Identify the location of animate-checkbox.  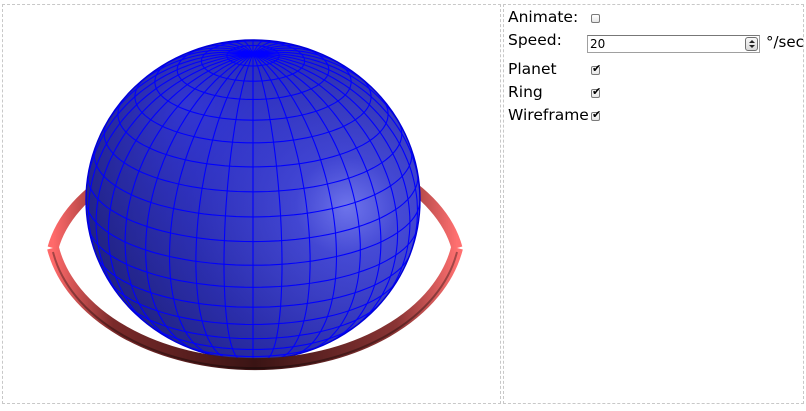
(595, 18).